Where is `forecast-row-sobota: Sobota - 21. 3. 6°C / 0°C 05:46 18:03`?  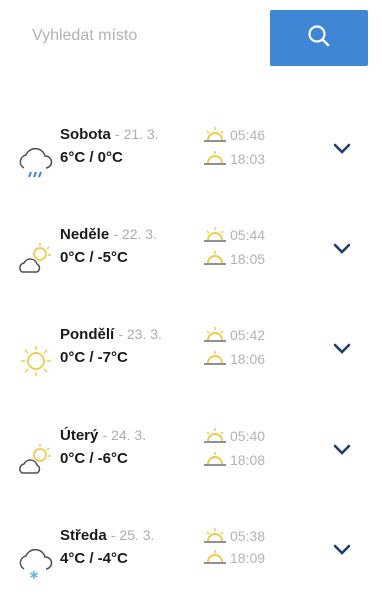 forecast-row-sobota: Sobota - 21. 3. 6°C / 0°C 05:46 18:03 is located at coordinates (190, 161).